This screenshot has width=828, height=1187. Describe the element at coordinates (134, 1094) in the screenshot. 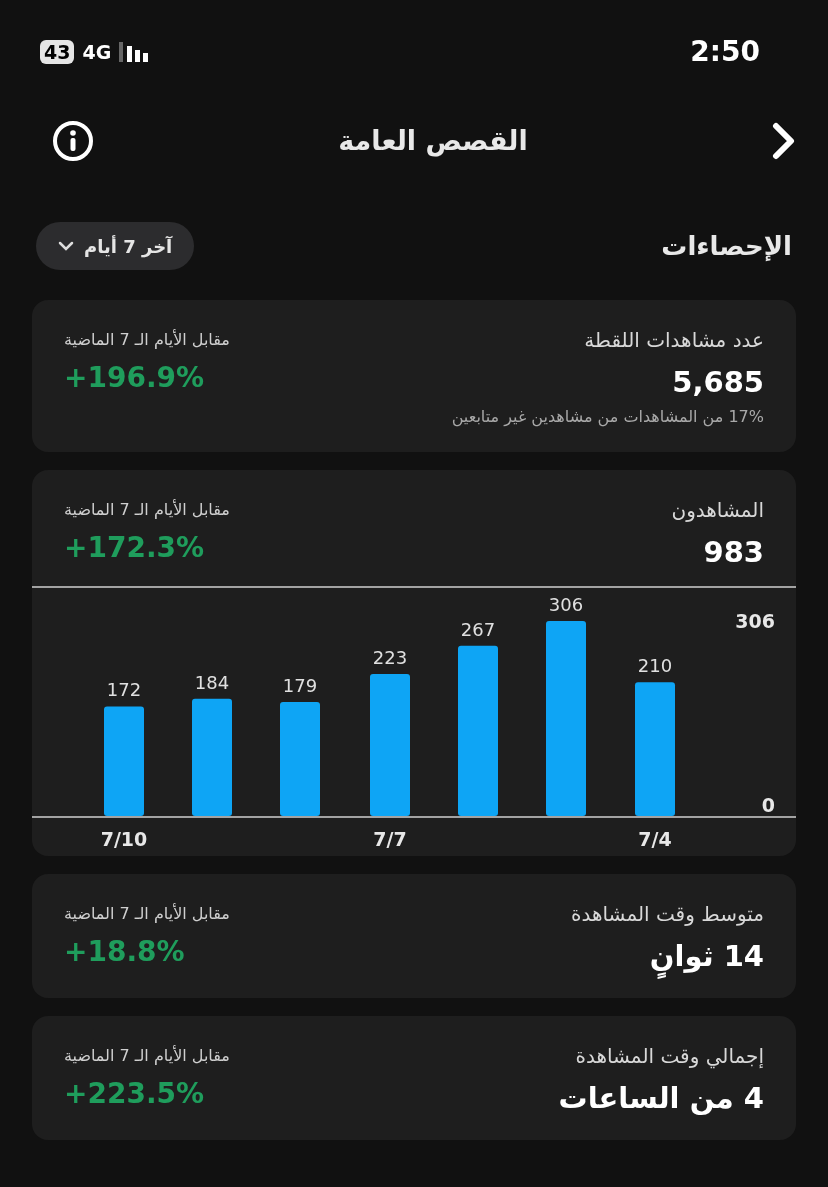

I see `change-percentage: +223.5%` at that location.